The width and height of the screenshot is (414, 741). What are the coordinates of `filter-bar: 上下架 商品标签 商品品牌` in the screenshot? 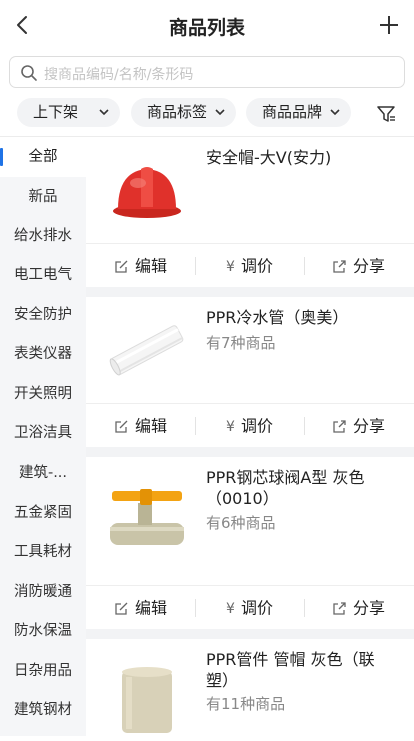 It's located at (207, 114).